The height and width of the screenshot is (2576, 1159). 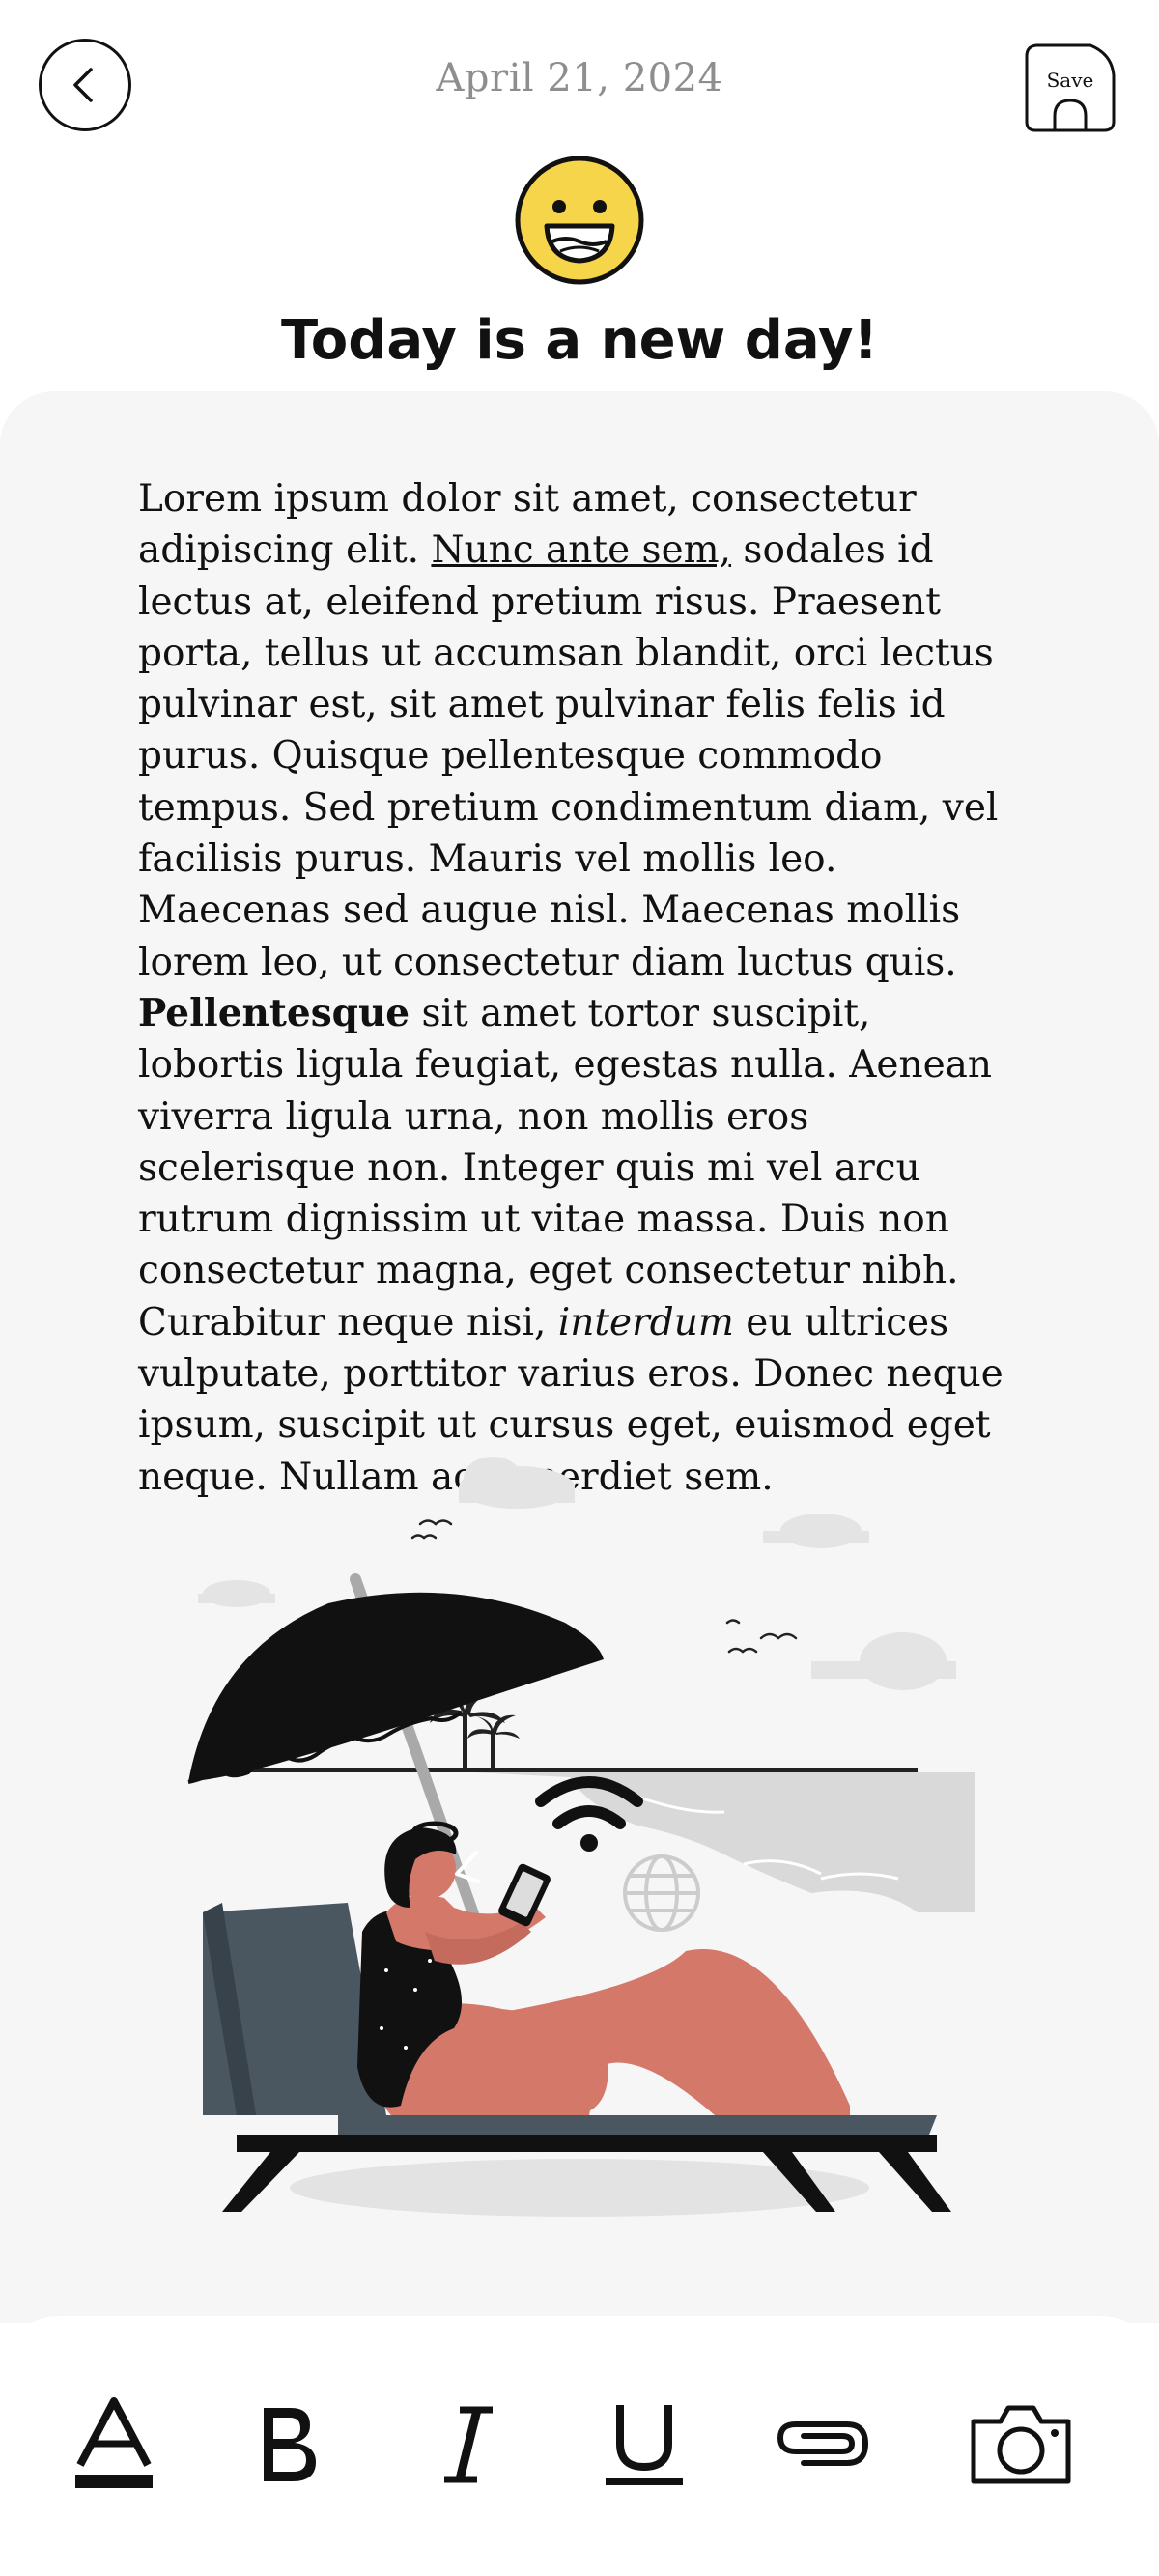 What do you see at coordinates (646, 1322) in the screenshot?
I see `body-text-italic: interdum` at bounding box center [646, 1322].